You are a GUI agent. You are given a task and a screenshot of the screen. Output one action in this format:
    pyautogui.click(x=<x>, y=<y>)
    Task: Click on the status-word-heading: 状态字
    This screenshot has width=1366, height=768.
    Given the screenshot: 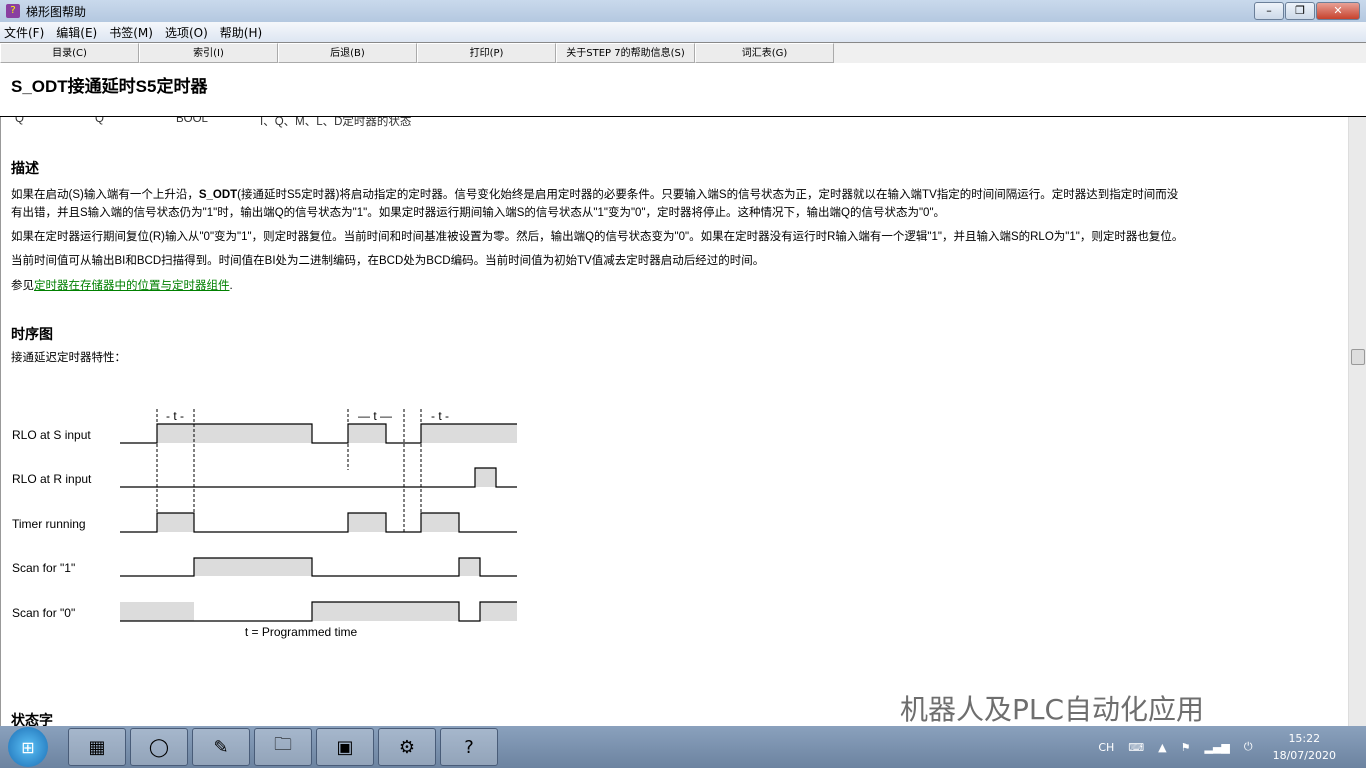 What is the action you would take?
    pyautogui.click(x=32, y=719)
    